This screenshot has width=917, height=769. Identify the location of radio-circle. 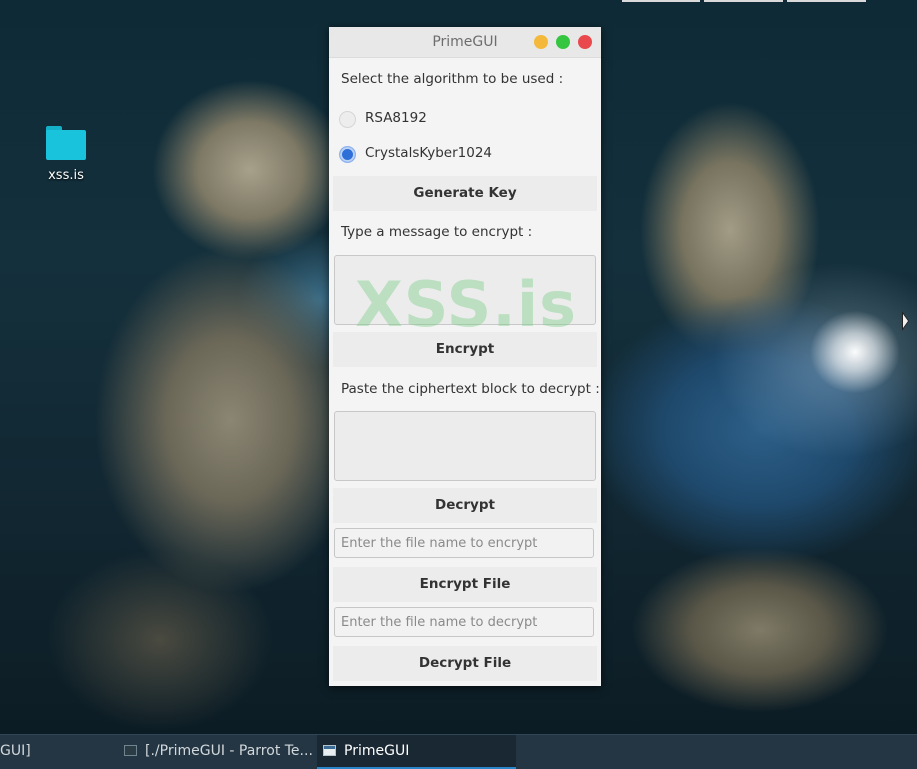
(347, 119).